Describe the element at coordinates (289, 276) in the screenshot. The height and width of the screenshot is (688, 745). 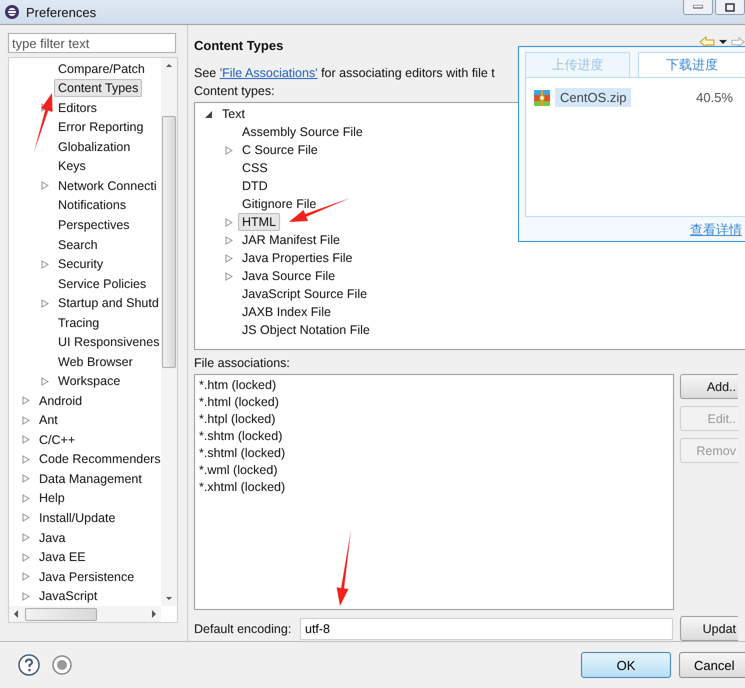
I see `tree-item: Java Source File` at that location.